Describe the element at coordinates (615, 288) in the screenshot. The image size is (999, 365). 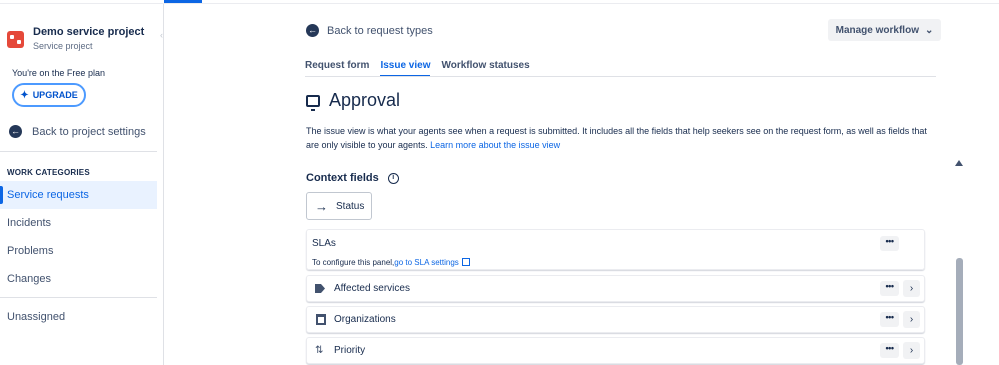
I see `field-row-affected-services: Affected services ••• ›` at that location.